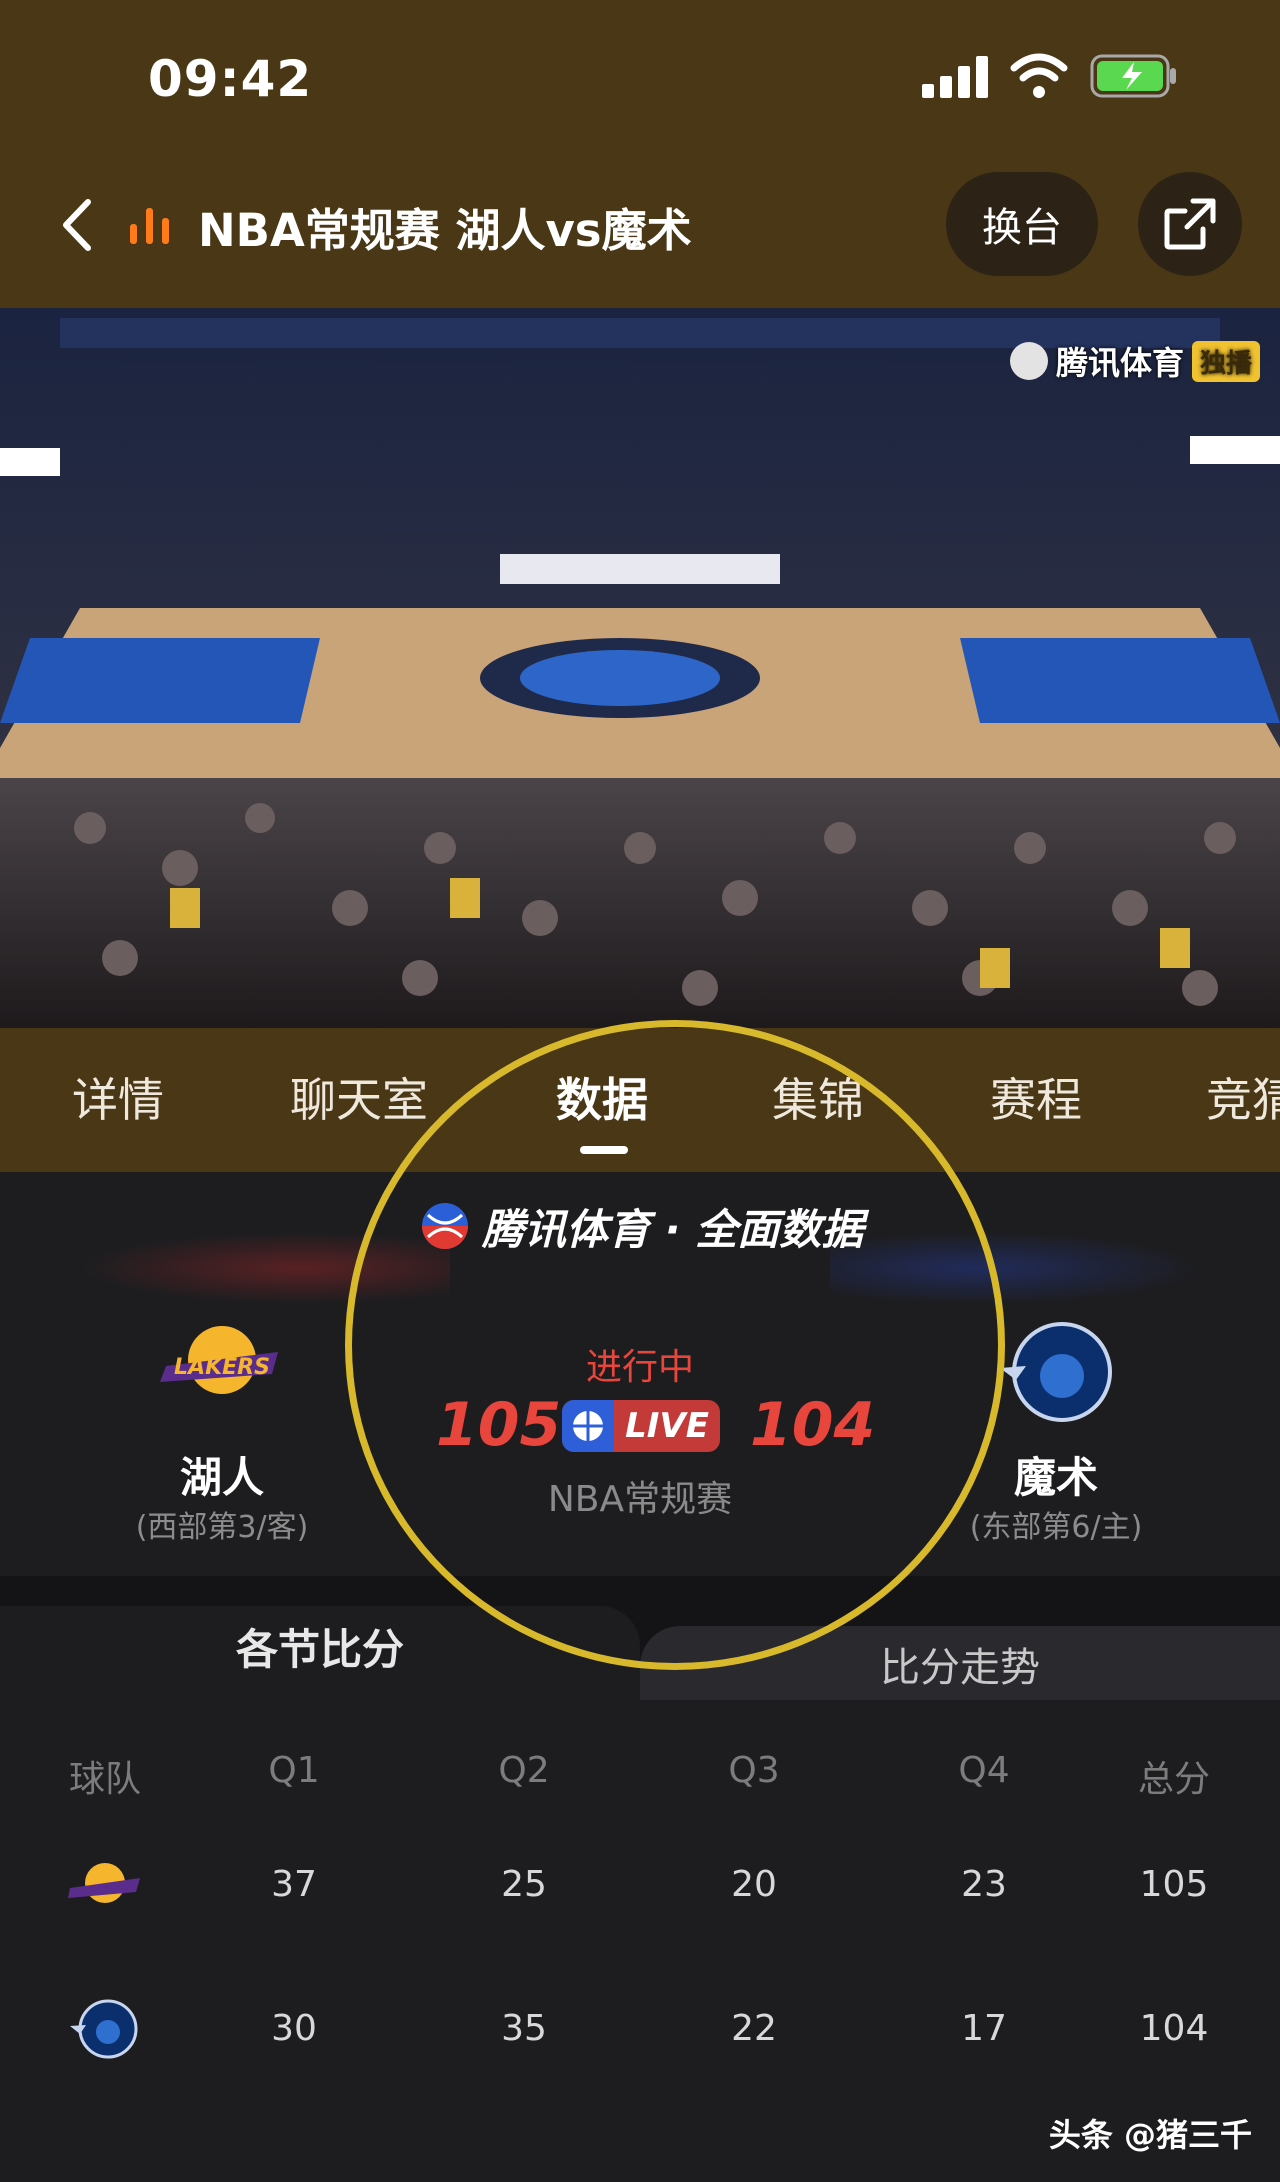  I want to click on page-title: NBA常规赛 湖人vs魔术, so click(445, 230).